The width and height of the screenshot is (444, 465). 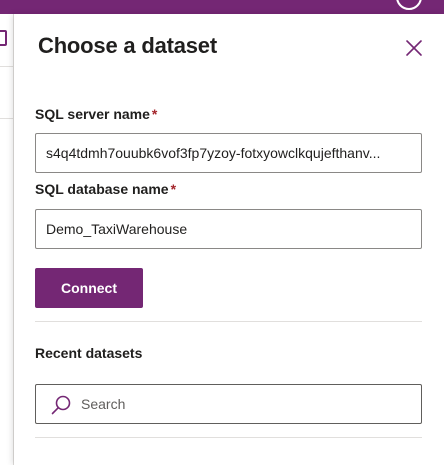 What do you see at coordinates (222, 7) in the screenshot?
I see `top-app-bar` at bounding box center [222, 7].